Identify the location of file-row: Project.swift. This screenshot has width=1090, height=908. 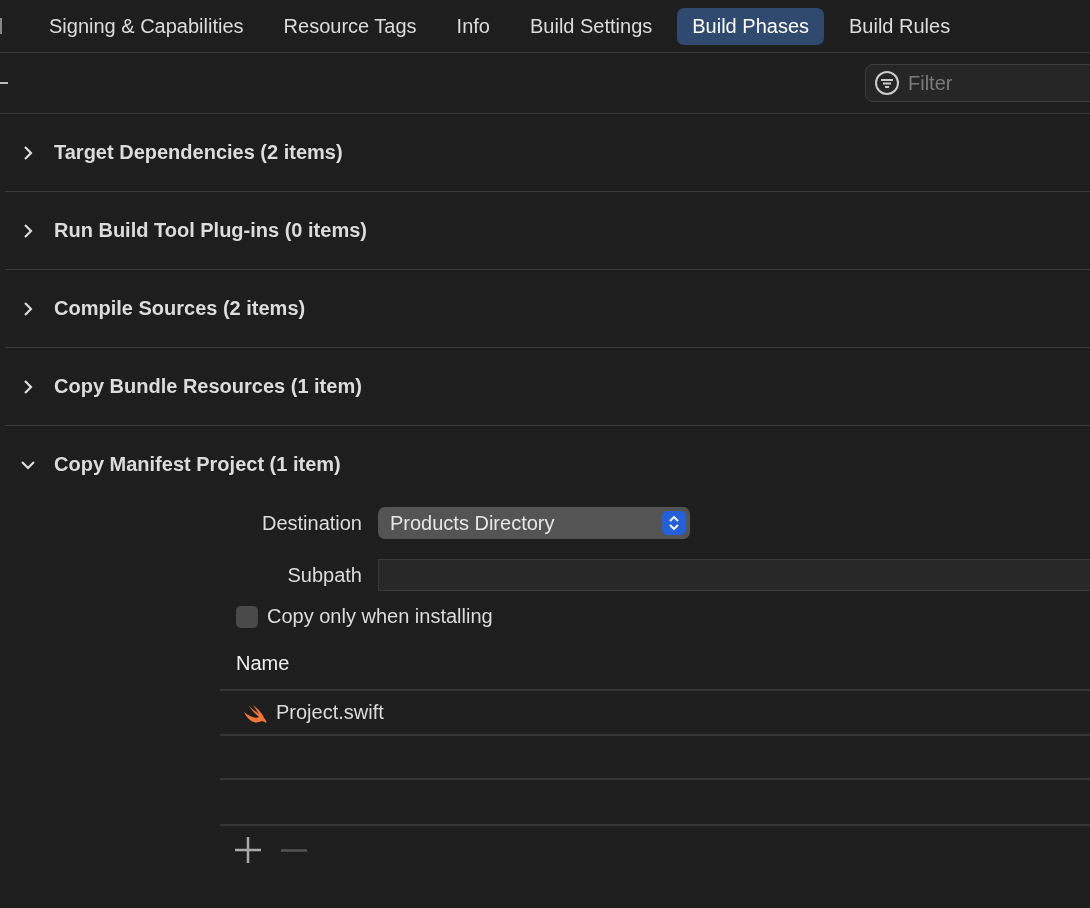
(655, 713).